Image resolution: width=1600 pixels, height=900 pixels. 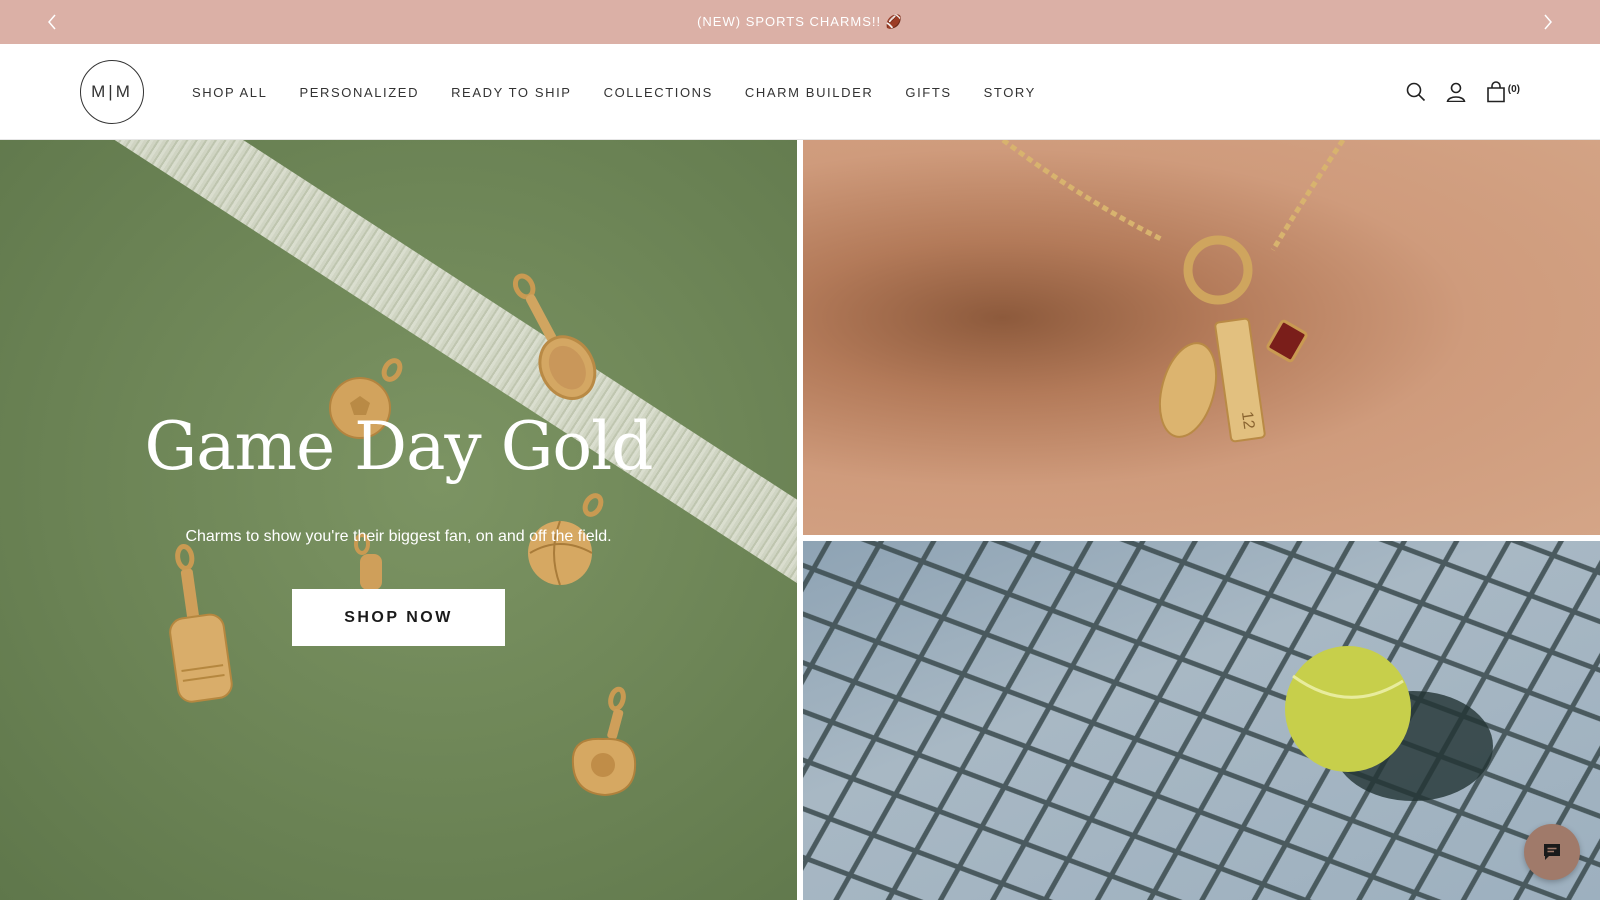 I want to click on chat-button, so click(x=1552, y=852).